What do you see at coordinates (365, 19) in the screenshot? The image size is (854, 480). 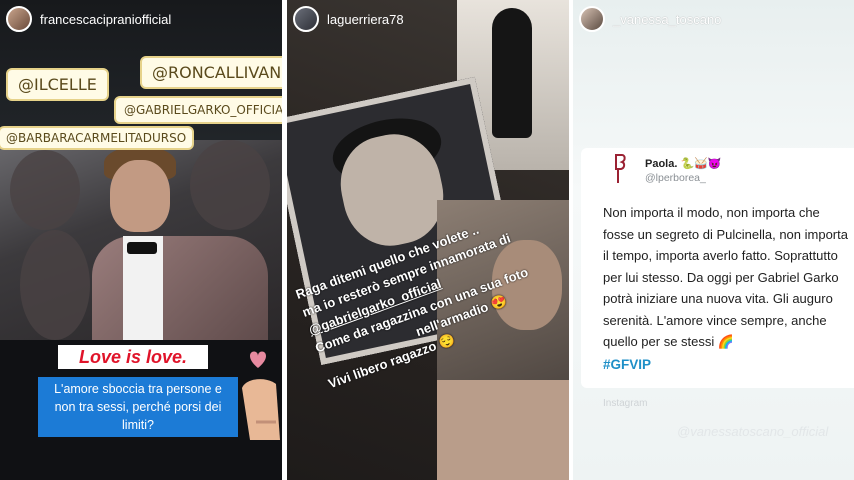 I see `username: laguerriera78` at bounding box center [365, 19].